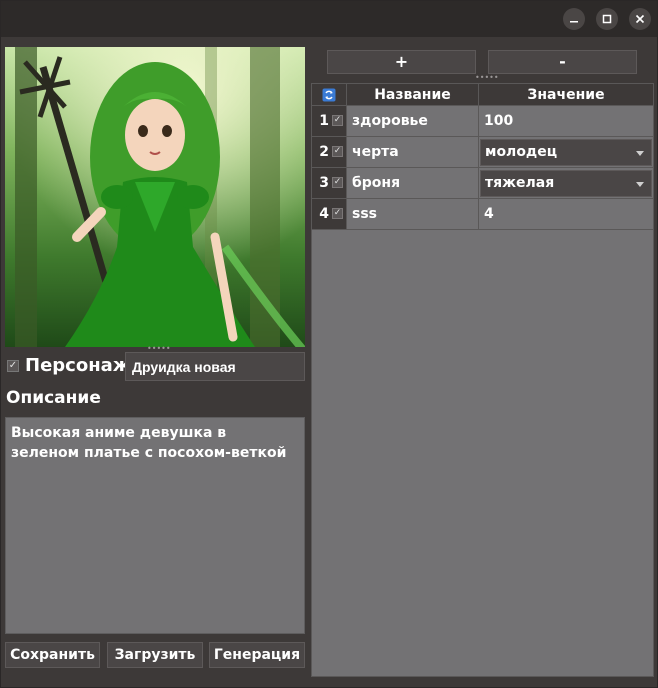 The height and width of the screenshot is (688, 658). Describe the element at coordinates (321, 121) in the screenshot. I see `row-number: 1` at that location.